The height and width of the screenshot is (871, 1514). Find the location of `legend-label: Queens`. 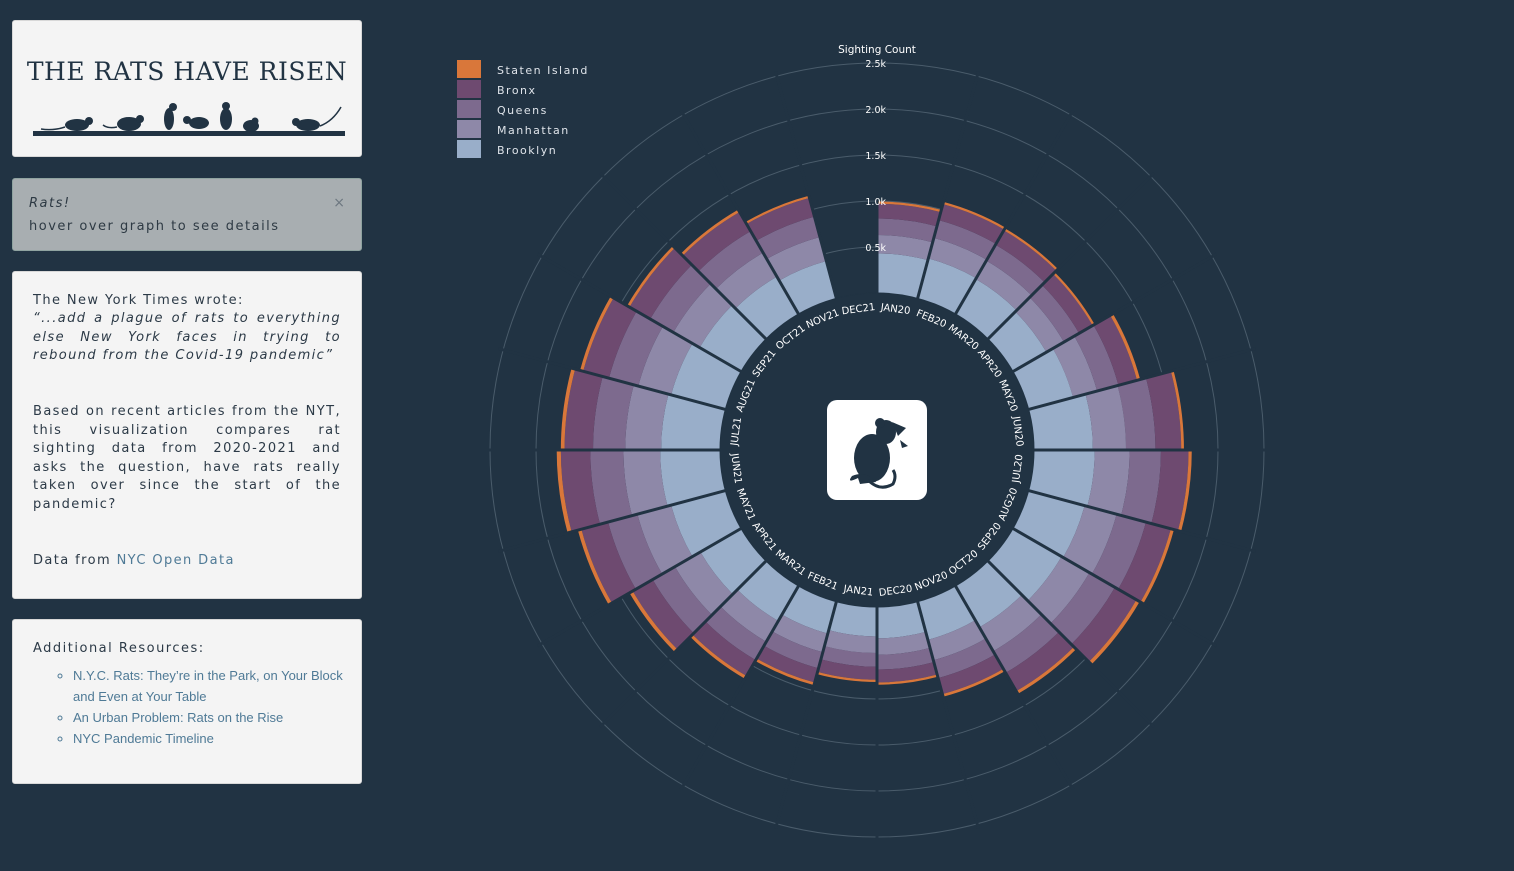

legend-label: Queens is located at coordinates (522, 110).